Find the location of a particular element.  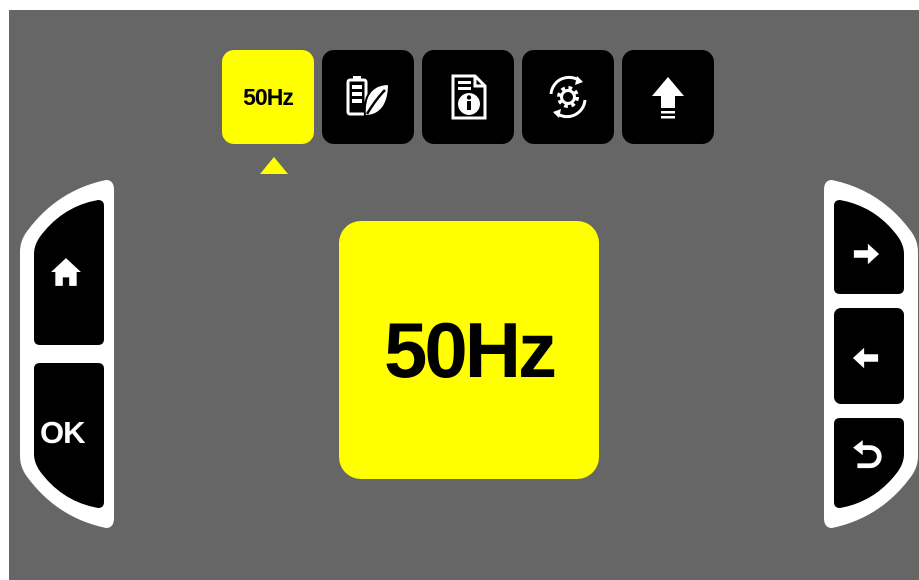

home-icon is located at coordinates (66, 272).